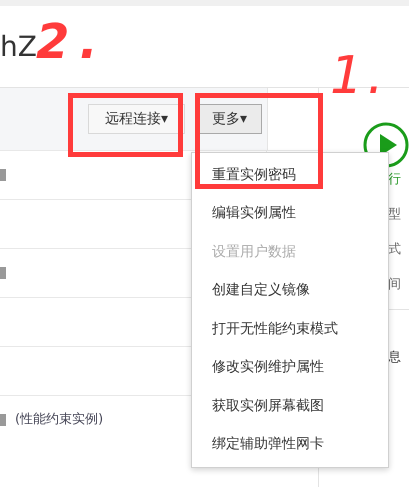 The image size is (409, 487). Describe the element at coordinates (394, 284) in the screenshot. I see `field-label: 间` at that location.